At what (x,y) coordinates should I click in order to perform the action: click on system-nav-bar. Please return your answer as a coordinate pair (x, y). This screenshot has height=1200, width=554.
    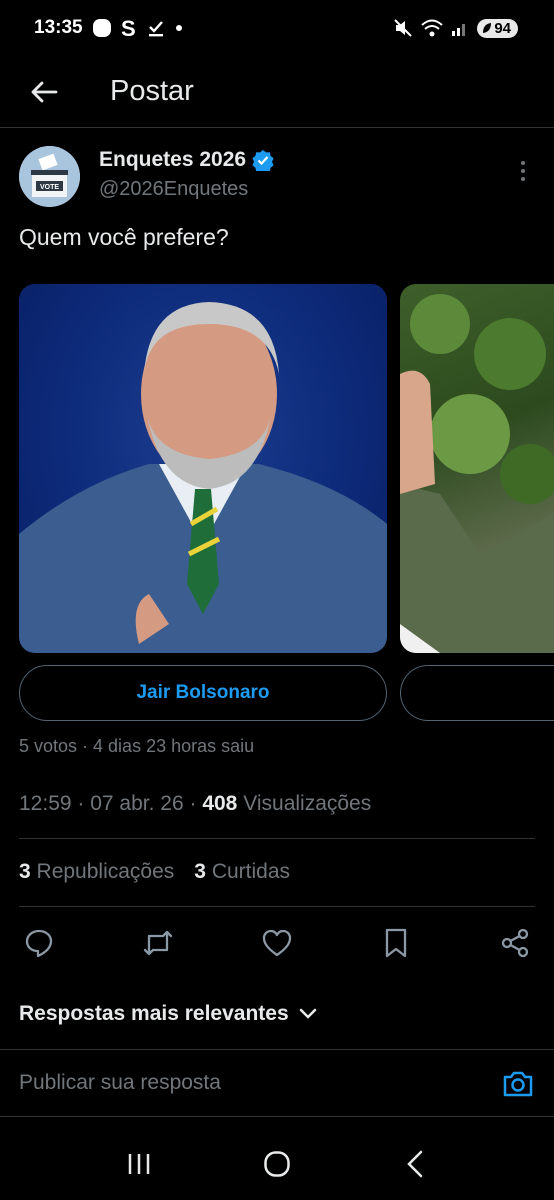
    Looking at the image, I should click on (277, 1164).